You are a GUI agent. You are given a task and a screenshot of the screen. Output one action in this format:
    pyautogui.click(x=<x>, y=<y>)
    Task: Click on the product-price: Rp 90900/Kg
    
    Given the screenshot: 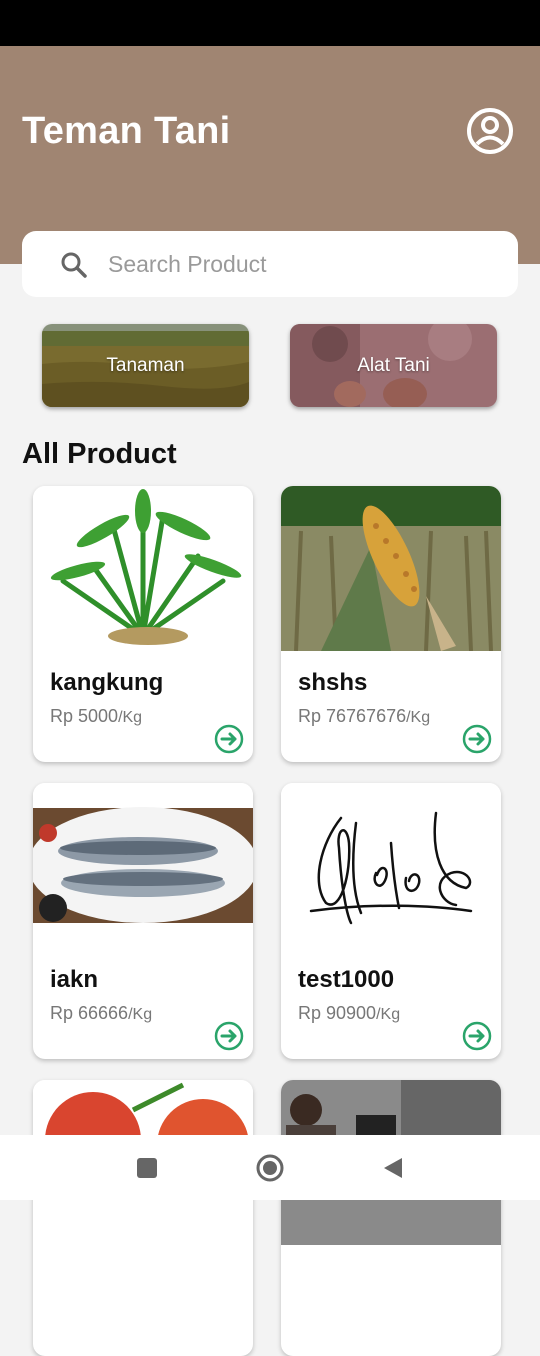 What is the action you would take?
    pyautogui.click(x=349, y=1013)
    